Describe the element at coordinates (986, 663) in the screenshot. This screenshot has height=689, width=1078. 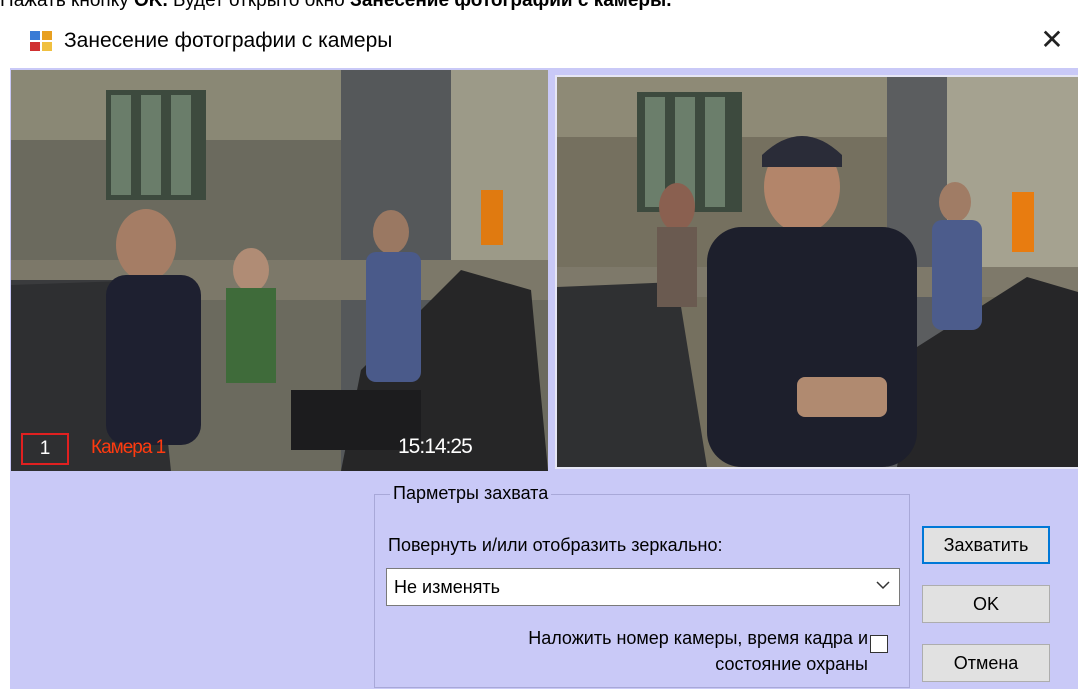
I see `cancel-button: Отмена` at that location.